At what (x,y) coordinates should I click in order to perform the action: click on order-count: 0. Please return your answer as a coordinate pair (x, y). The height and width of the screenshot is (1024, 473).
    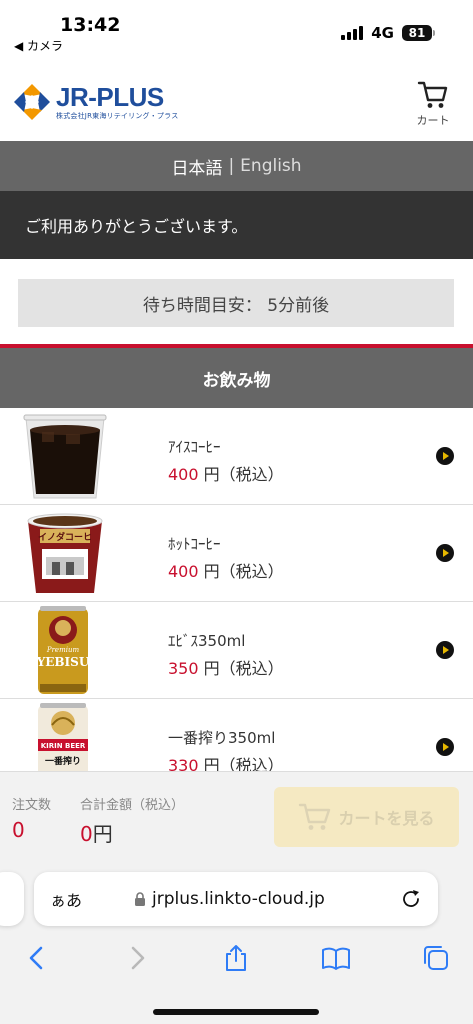
    Looking at the image, I should click on (18, 830).